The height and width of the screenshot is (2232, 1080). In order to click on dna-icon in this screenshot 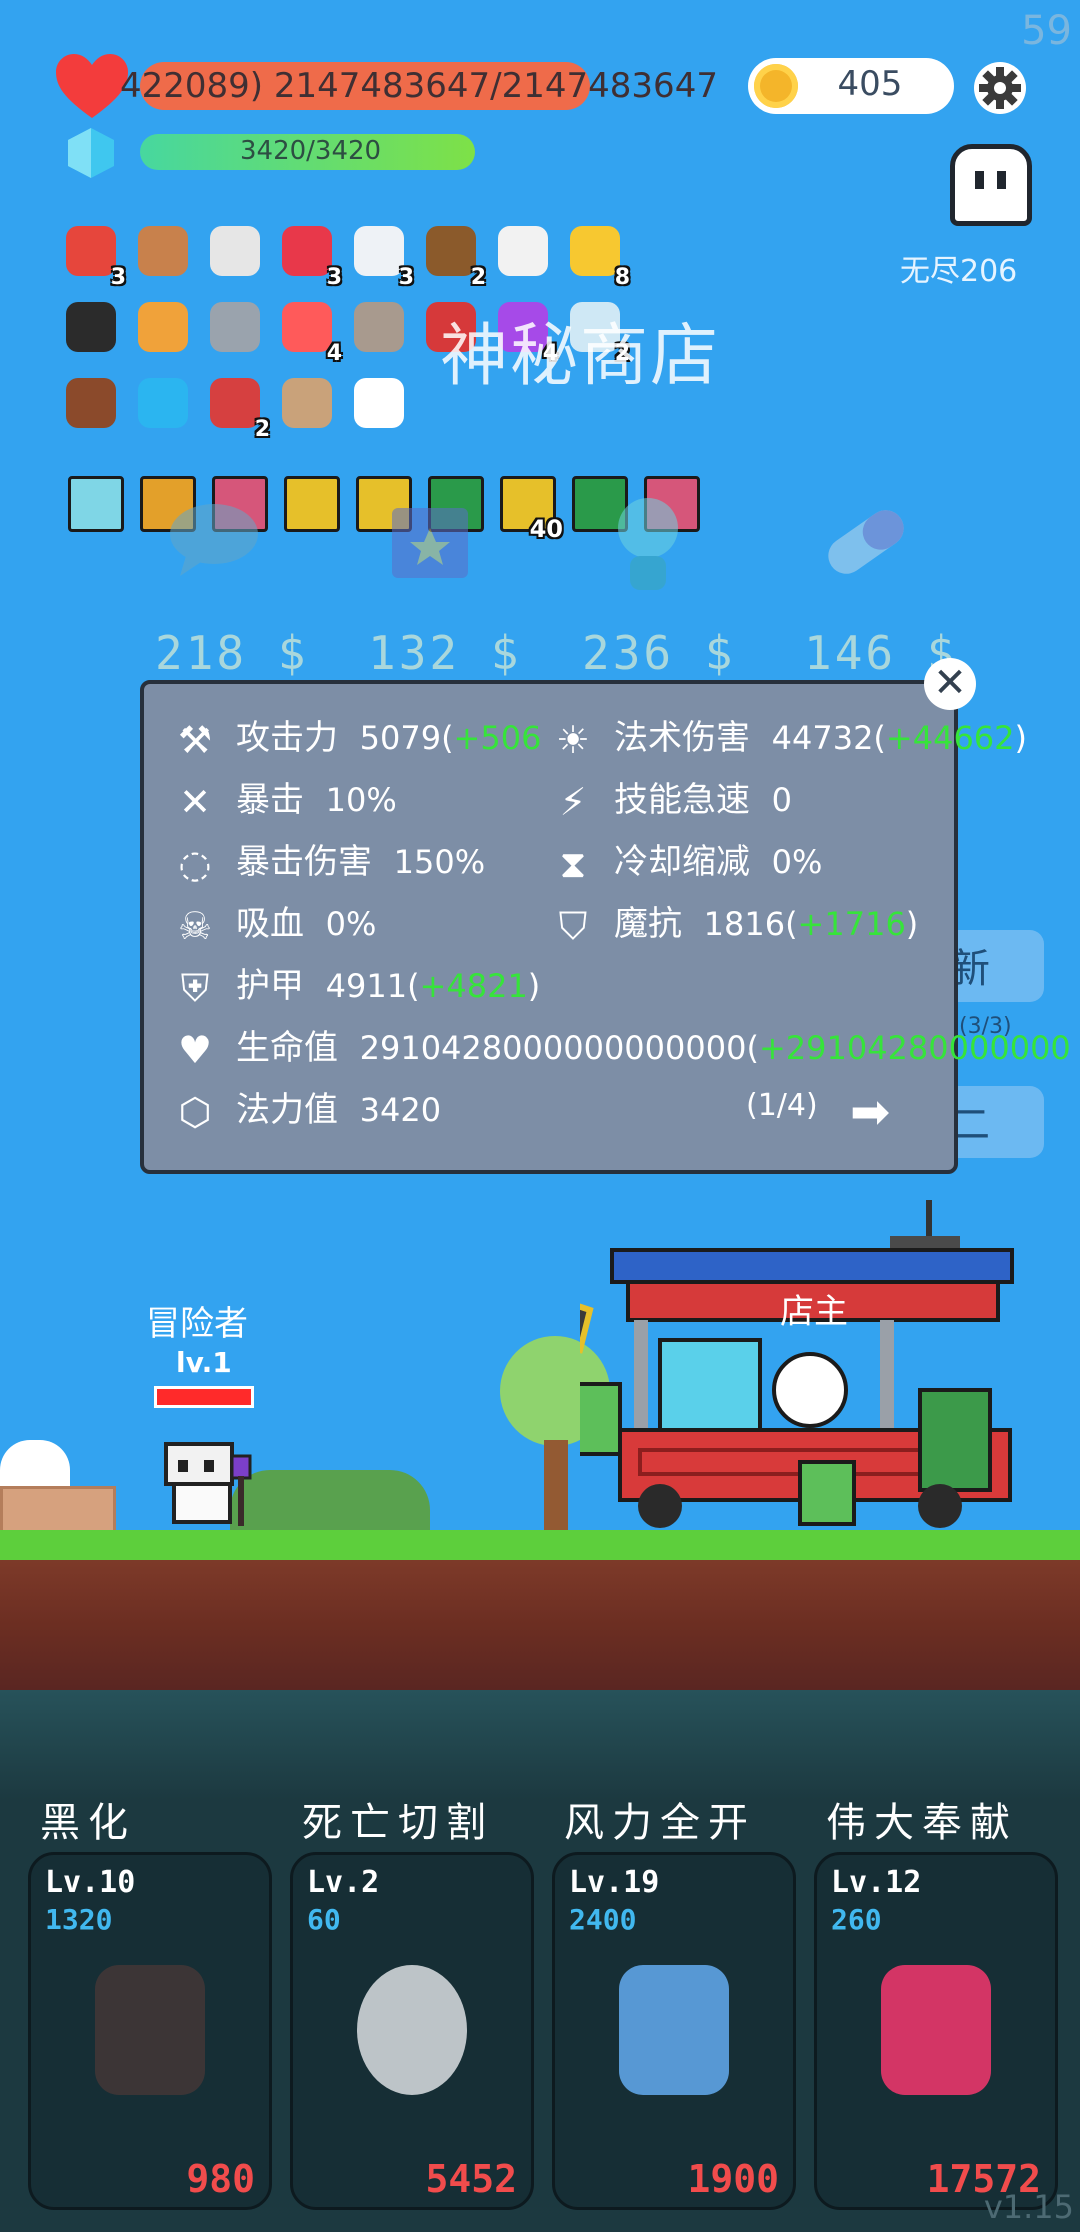, I will do `click(936, 2030)`.